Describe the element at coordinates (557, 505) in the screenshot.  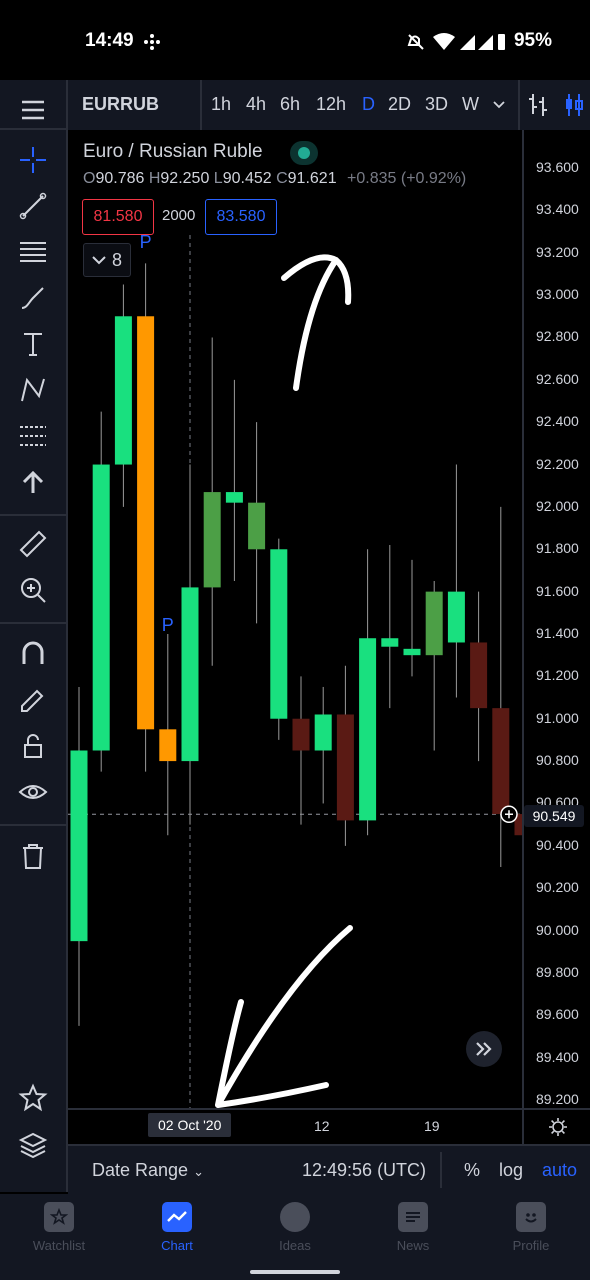
I see `price-tick-label: 92.000` at that location.